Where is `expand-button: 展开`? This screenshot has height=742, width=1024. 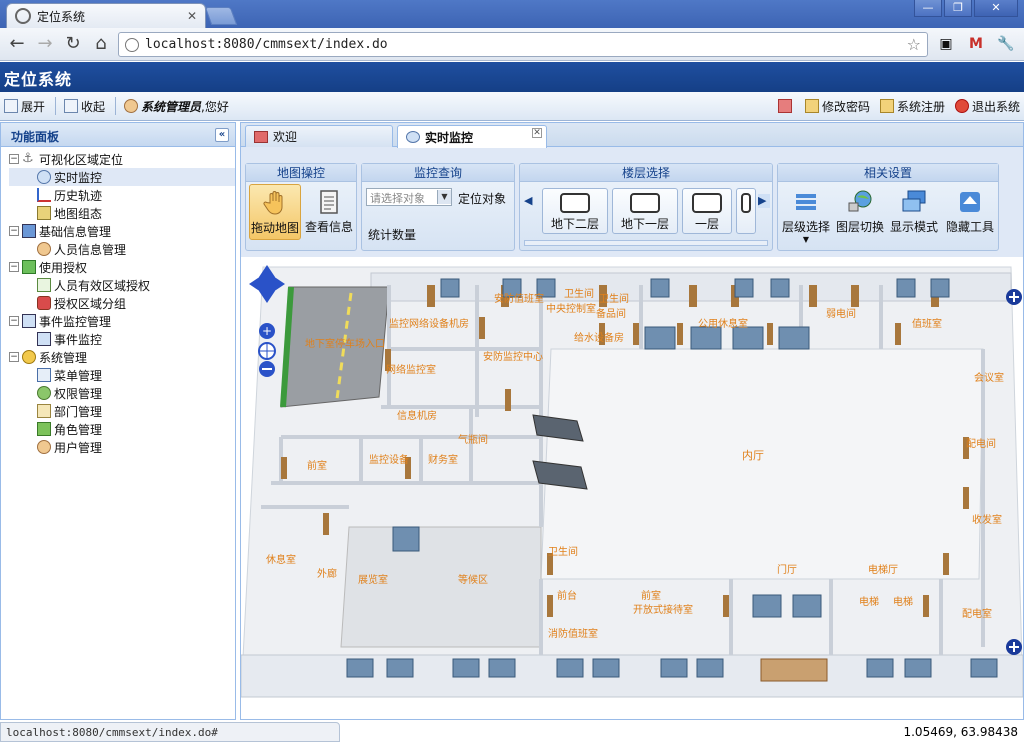
expand-button: 展开 is located at coordinates (24, 106).